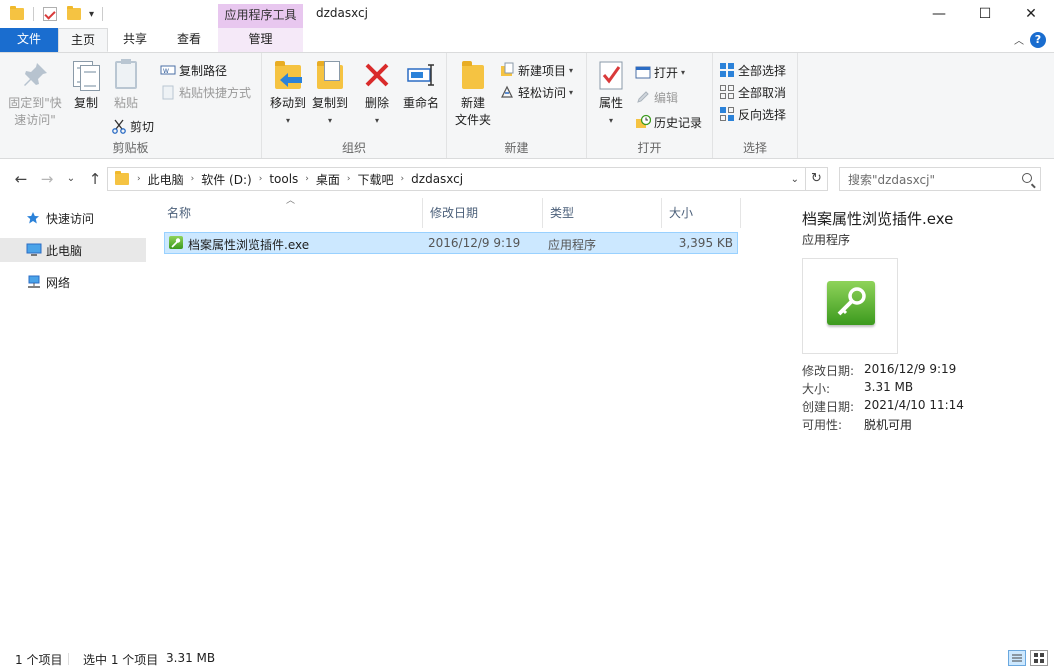  Describe the element at coordinates (656, 97) in the screenshot. I see `edit-button: 编辑` at that location.